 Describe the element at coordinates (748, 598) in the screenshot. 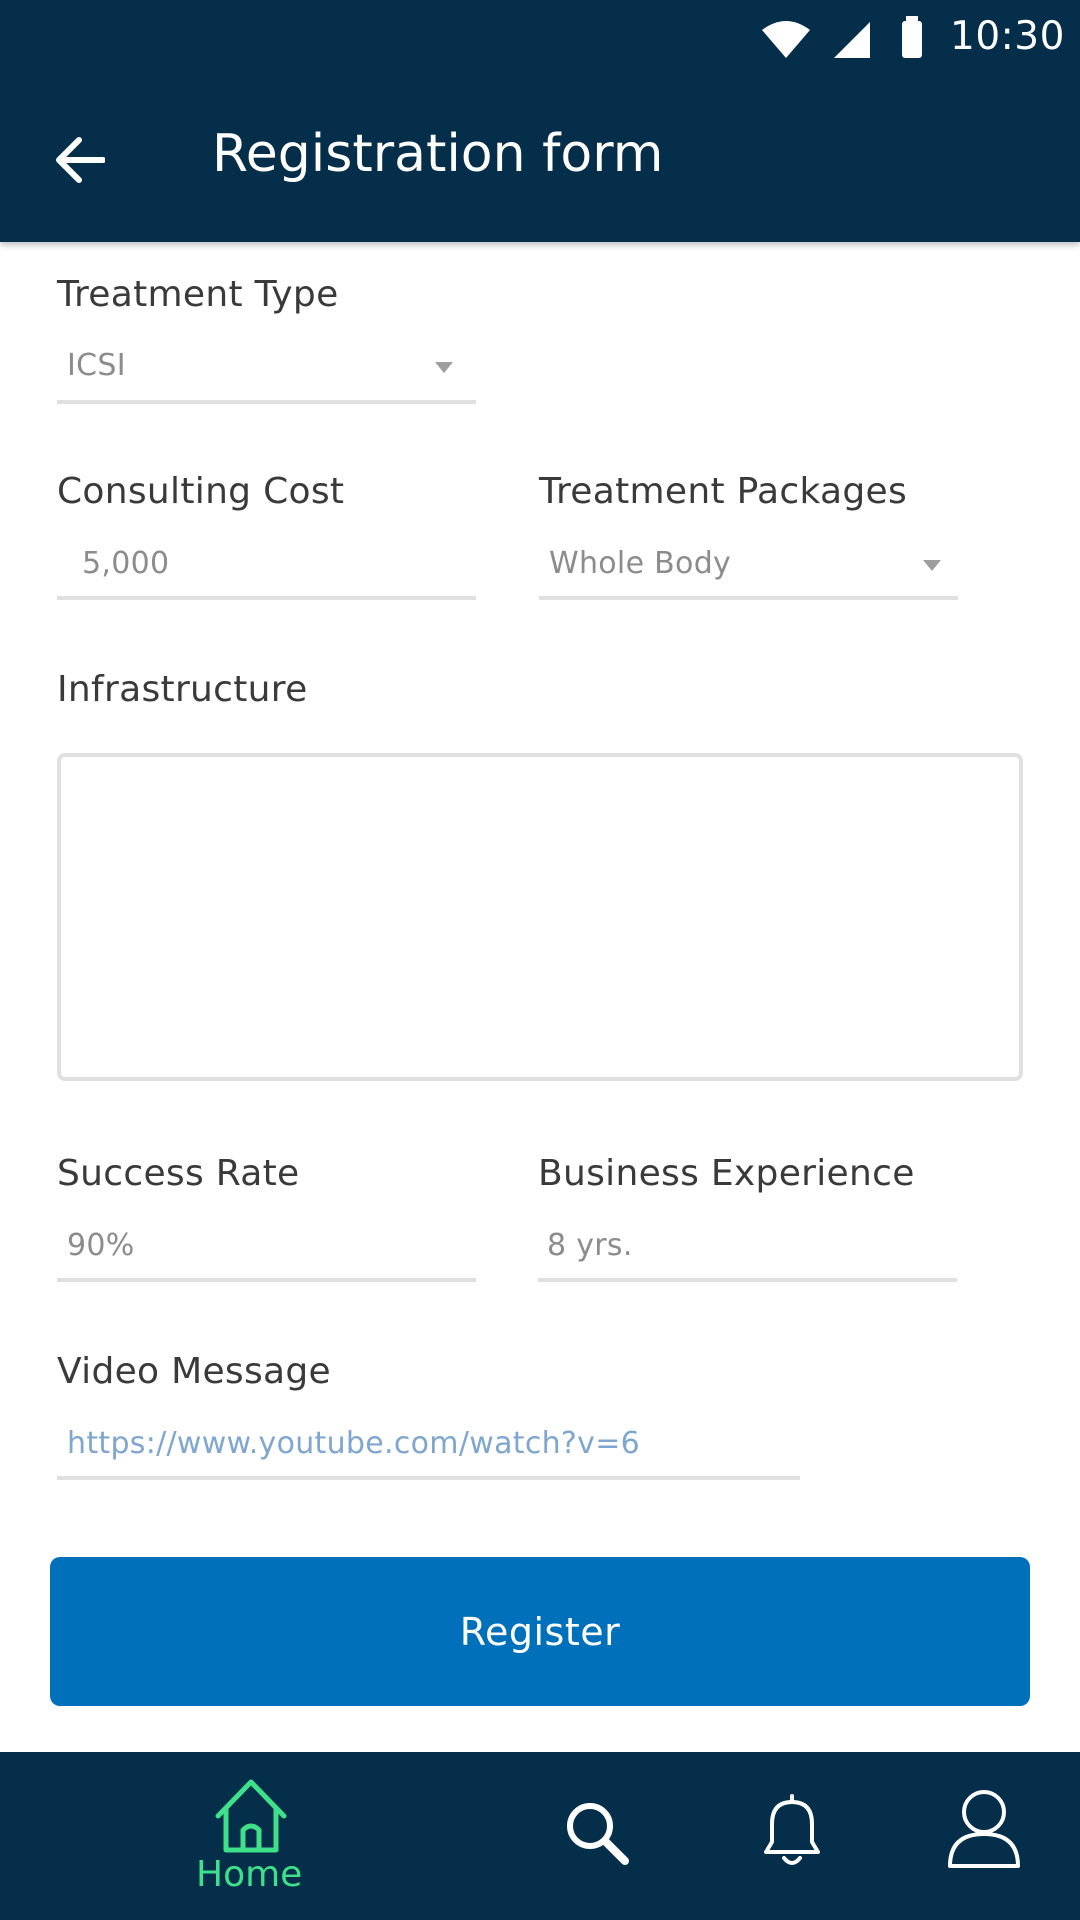

I see `treatment-packages-underline` at that location.